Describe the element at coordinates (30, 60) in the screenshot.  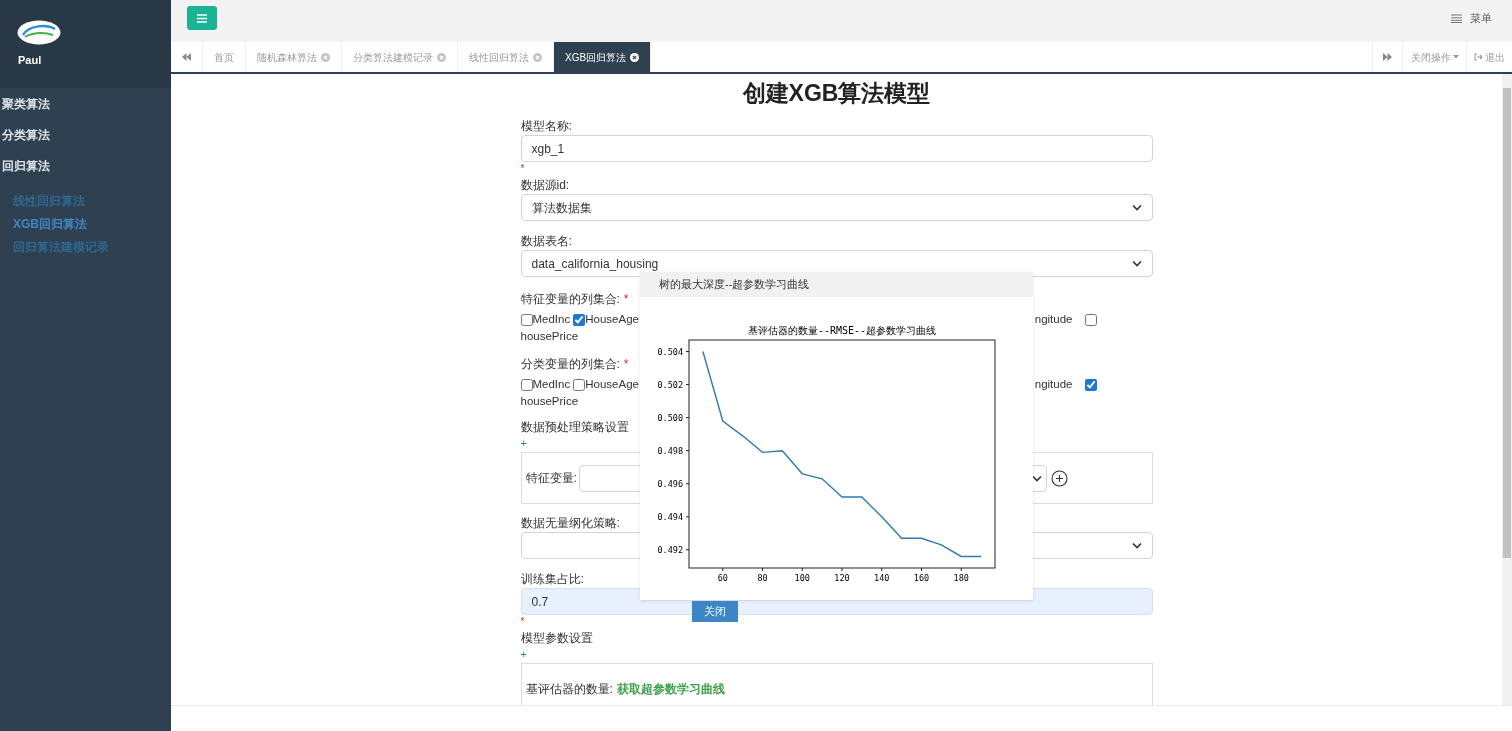
I see `user-name: Paul` at that location.